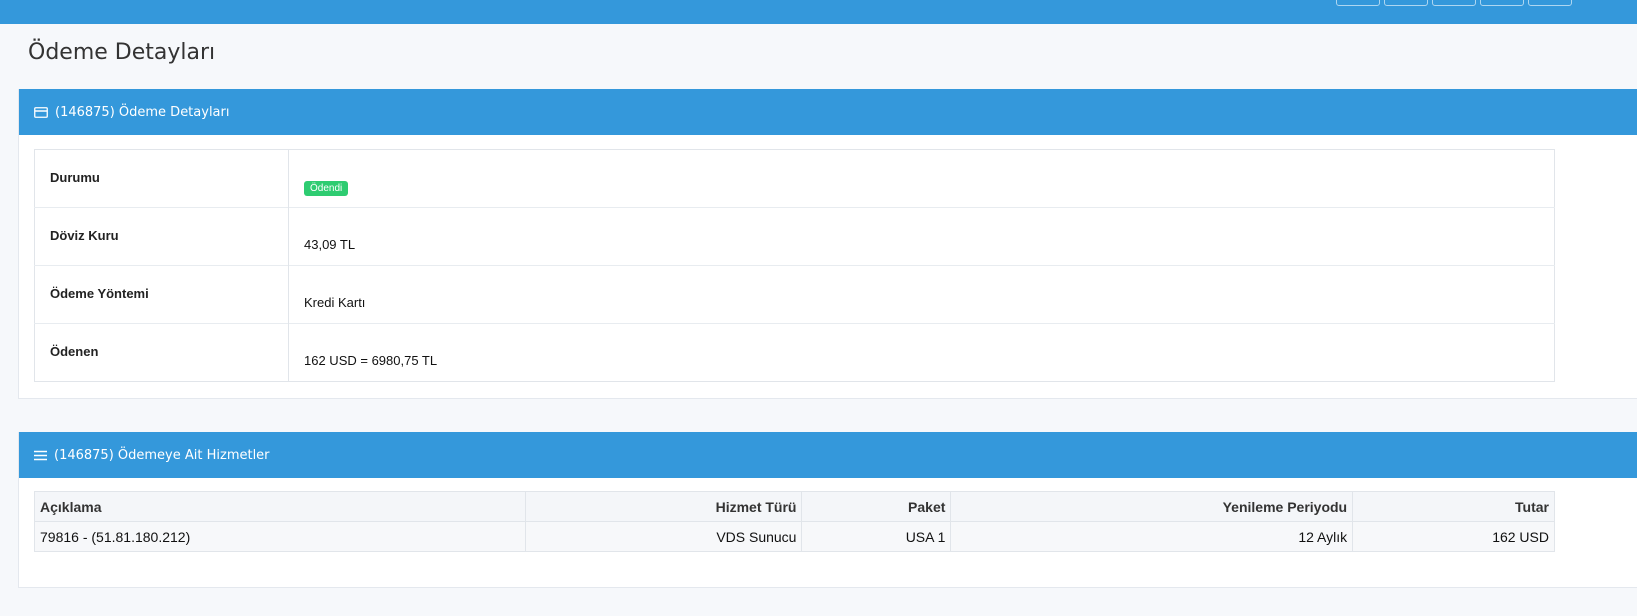  I want to click on table-row: Döviz Kuru 43,09 TL, so click(794, 236).